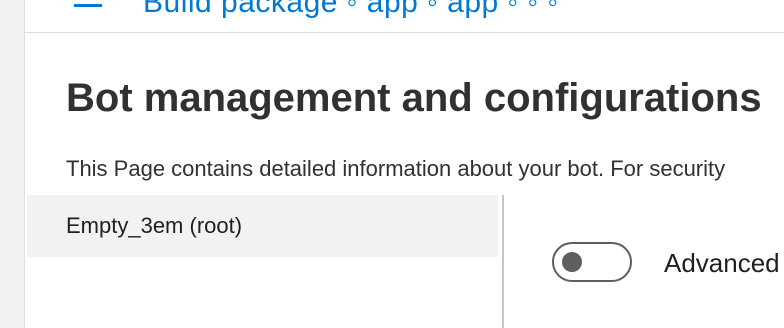 The image size is (784, 328). What do you see at coordinates (592, 262) in the screenshot?
I see `advanced-toggle` at bounding box center [592, 262].